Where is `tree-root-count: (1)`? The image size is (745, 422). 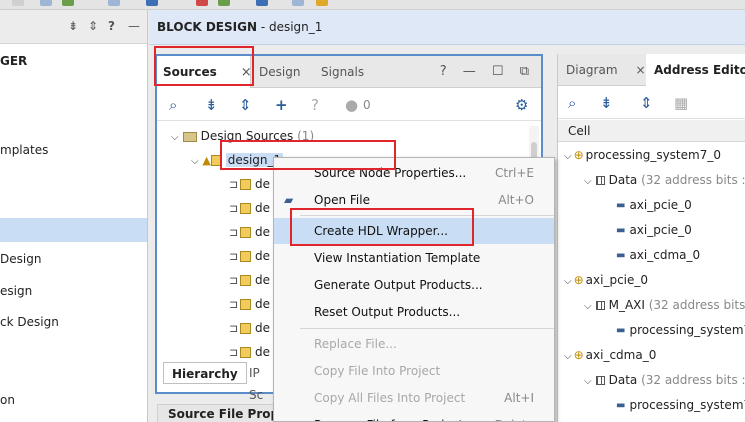
tree-root-count: (1) is located at coordinates (304, 136).